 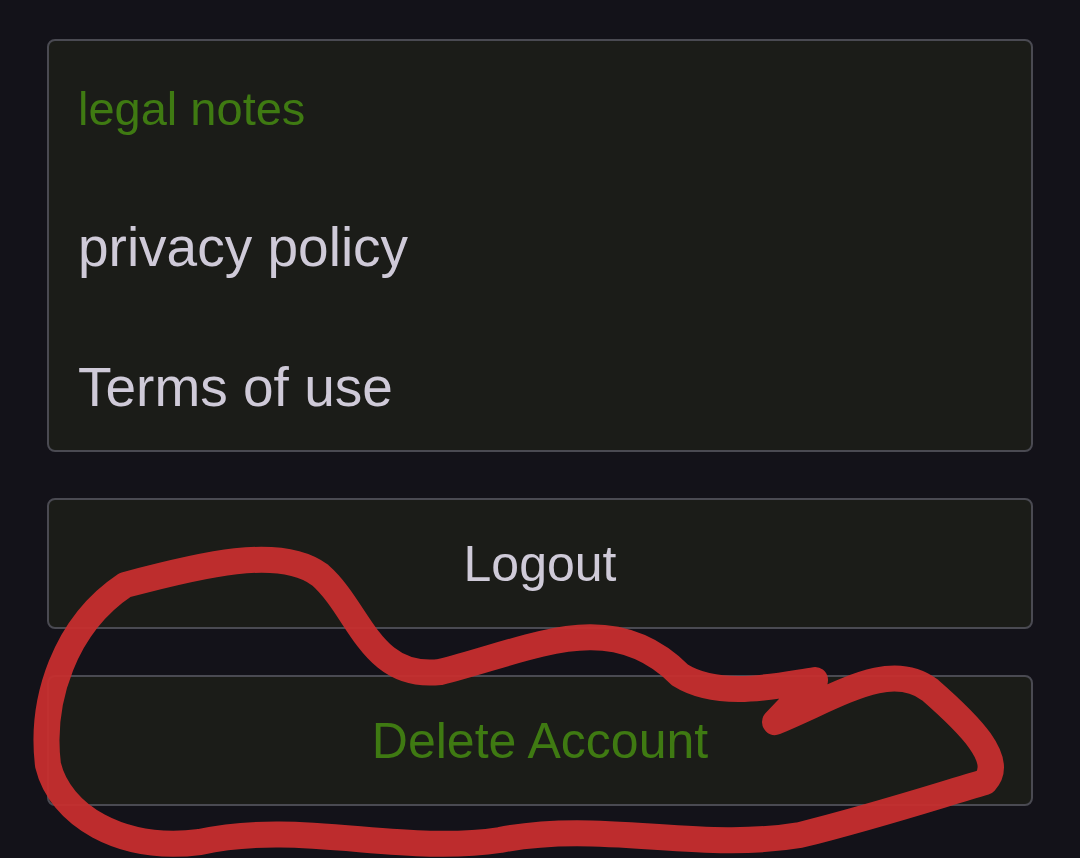 What do you see at coordinates (540, 563) in the screenshot?
I see `logout-button: Logout` at bounding box center [540, 563].